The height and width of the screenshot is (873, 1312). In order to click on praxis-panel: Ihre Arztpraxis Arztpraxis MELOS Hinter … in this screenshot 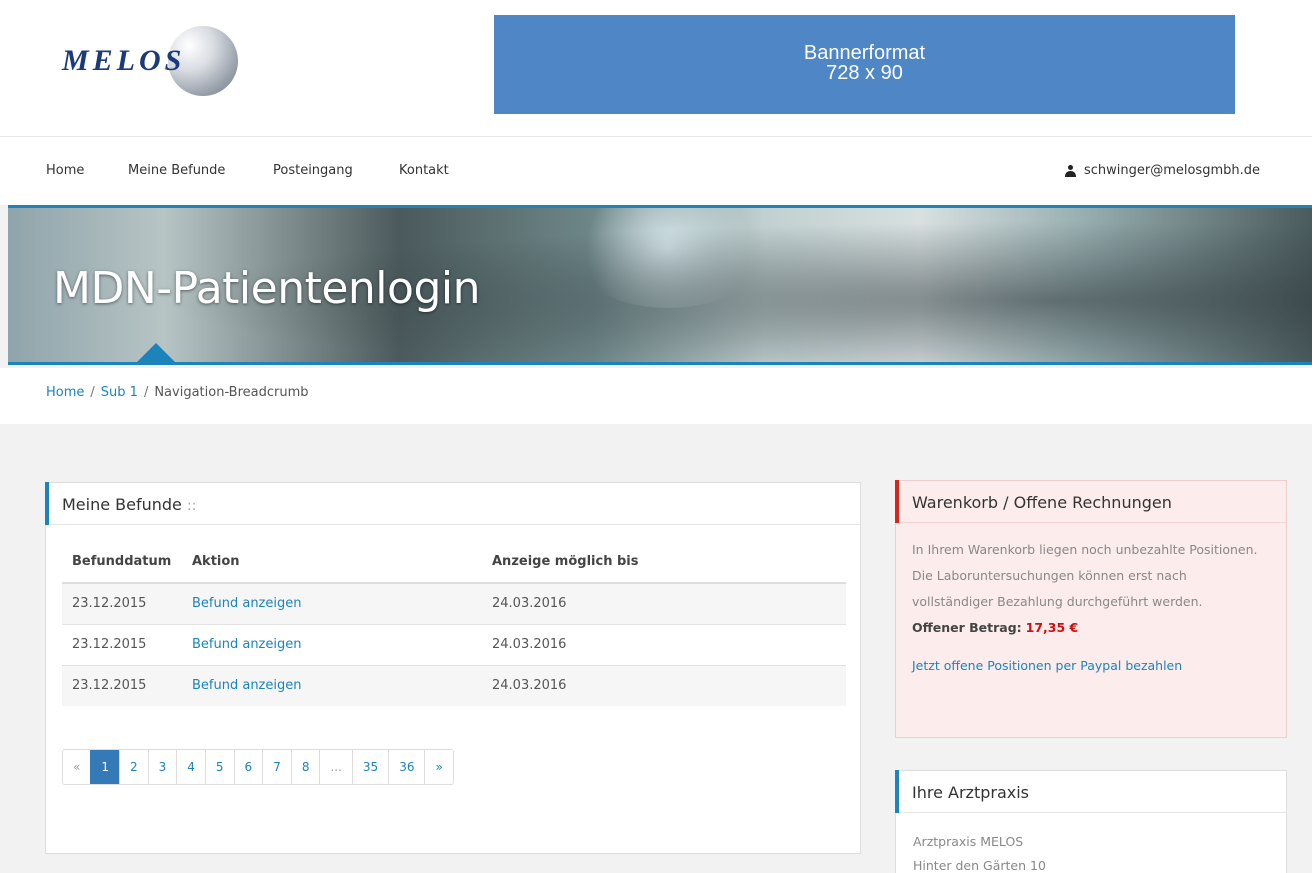, I will do `click(1091, 821)`.